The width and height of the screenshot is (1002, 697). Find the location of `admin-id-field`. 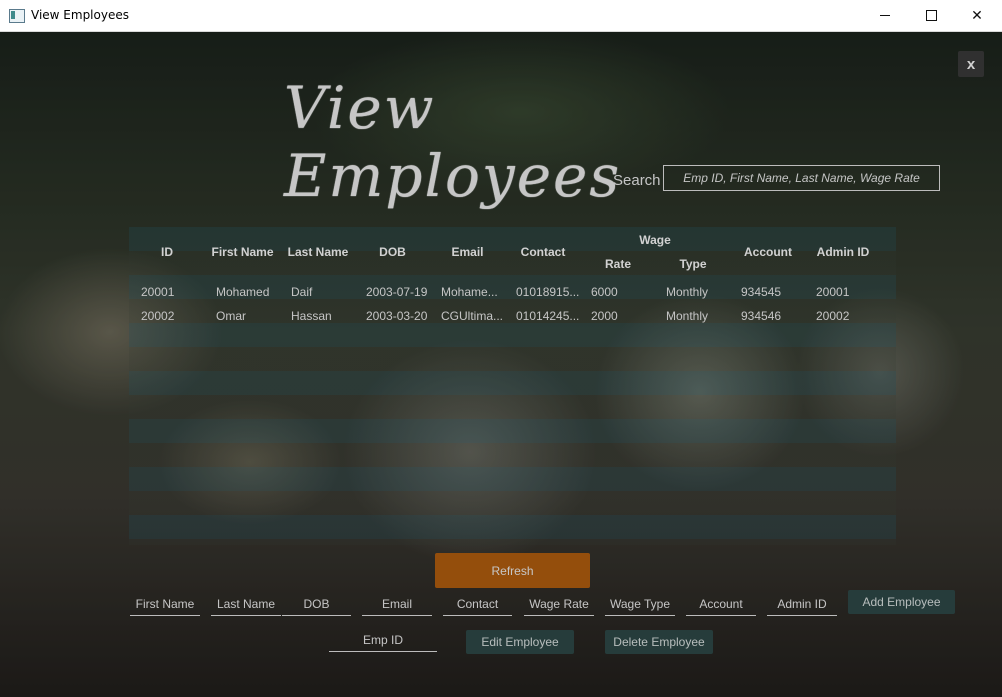

admin-id-field is located at coordinates (802, 604).